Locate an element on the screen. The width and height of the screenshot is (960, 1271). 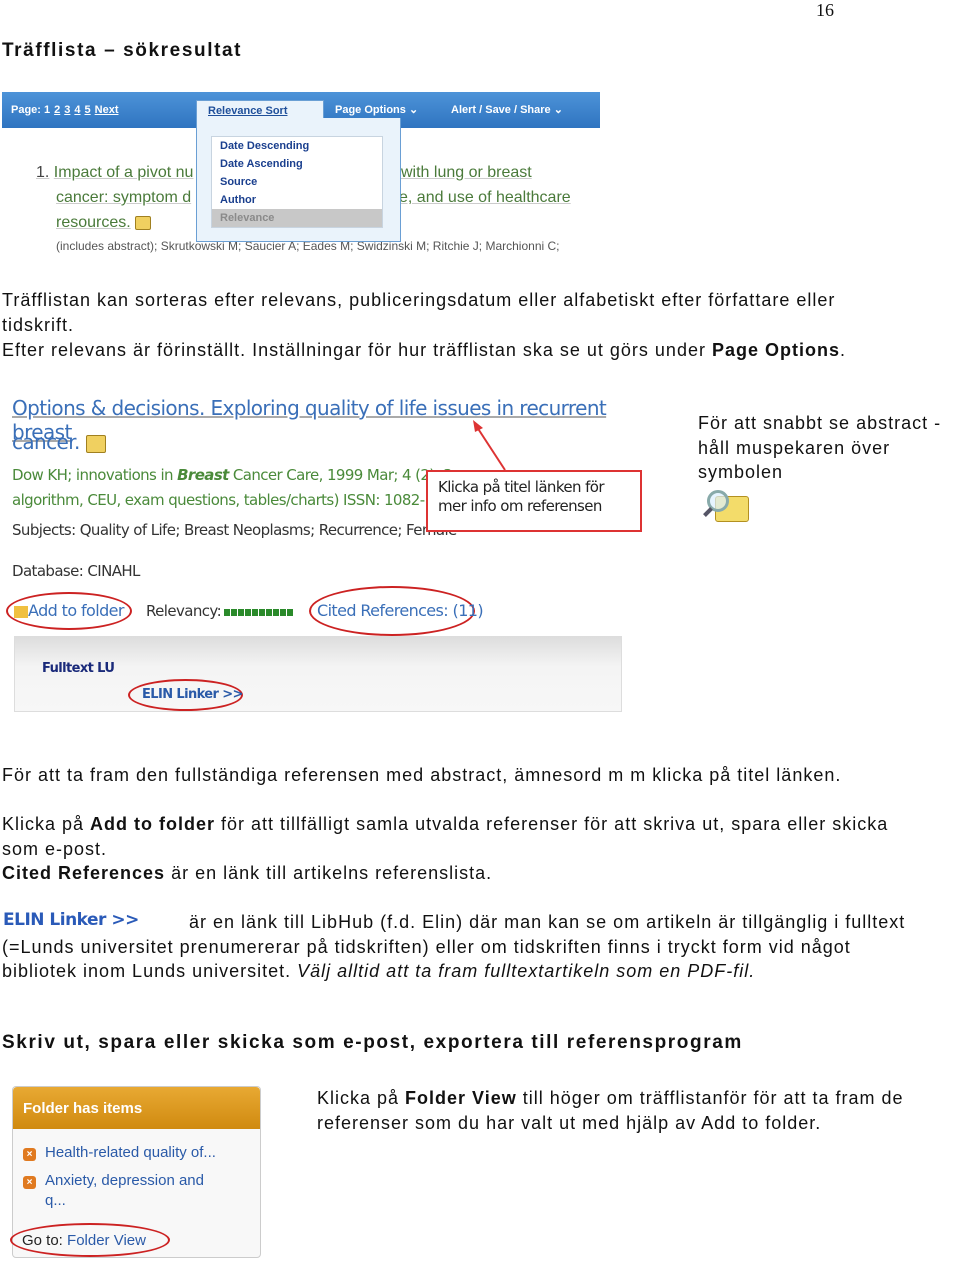
fulltext-label: Fulltext LU is located at coordinates (78, 668).